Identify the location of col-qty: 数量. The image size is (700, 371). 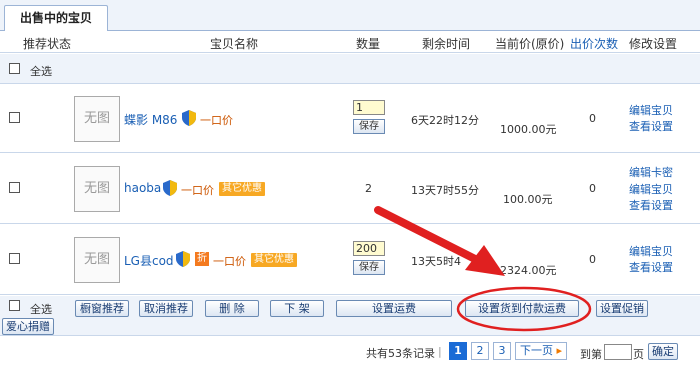
(368, 44).